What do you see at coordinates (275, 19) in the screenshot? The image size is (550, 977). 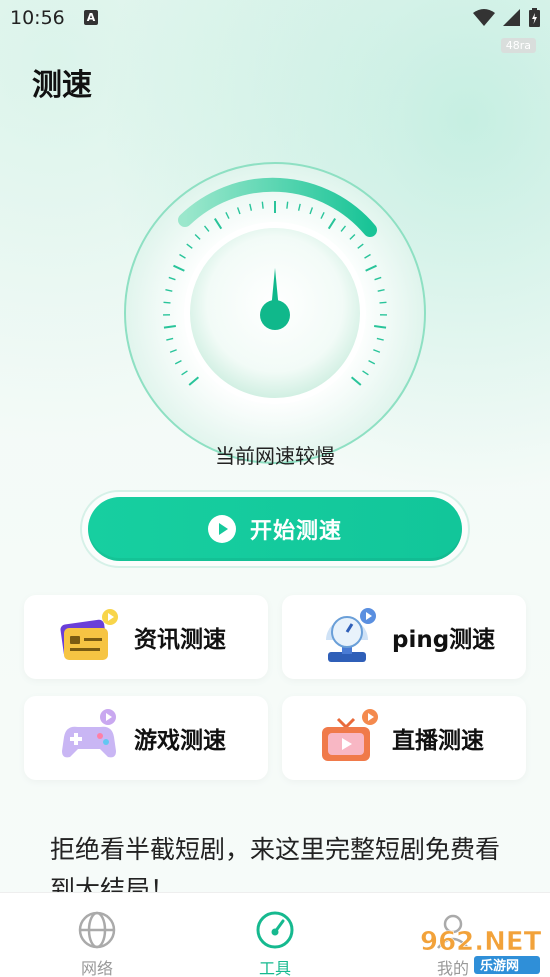 I see `status-bar: 10:56 A` at bounding box center [275, 19].